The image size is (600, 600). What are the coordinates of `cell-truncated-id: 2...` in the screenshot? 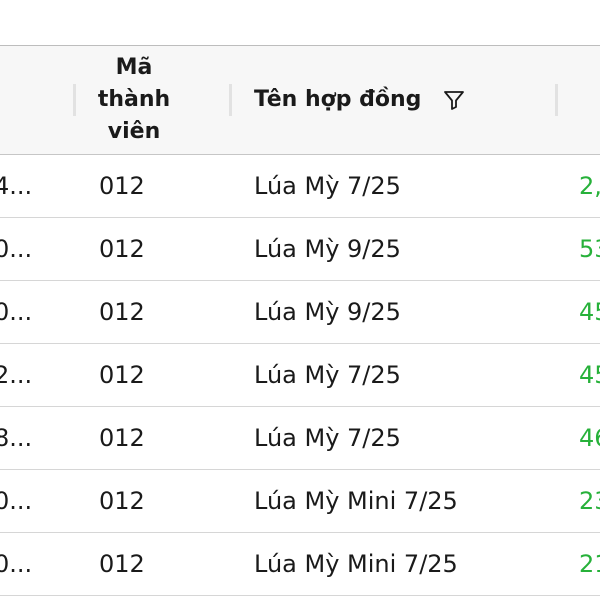 It's located at (16, 375).